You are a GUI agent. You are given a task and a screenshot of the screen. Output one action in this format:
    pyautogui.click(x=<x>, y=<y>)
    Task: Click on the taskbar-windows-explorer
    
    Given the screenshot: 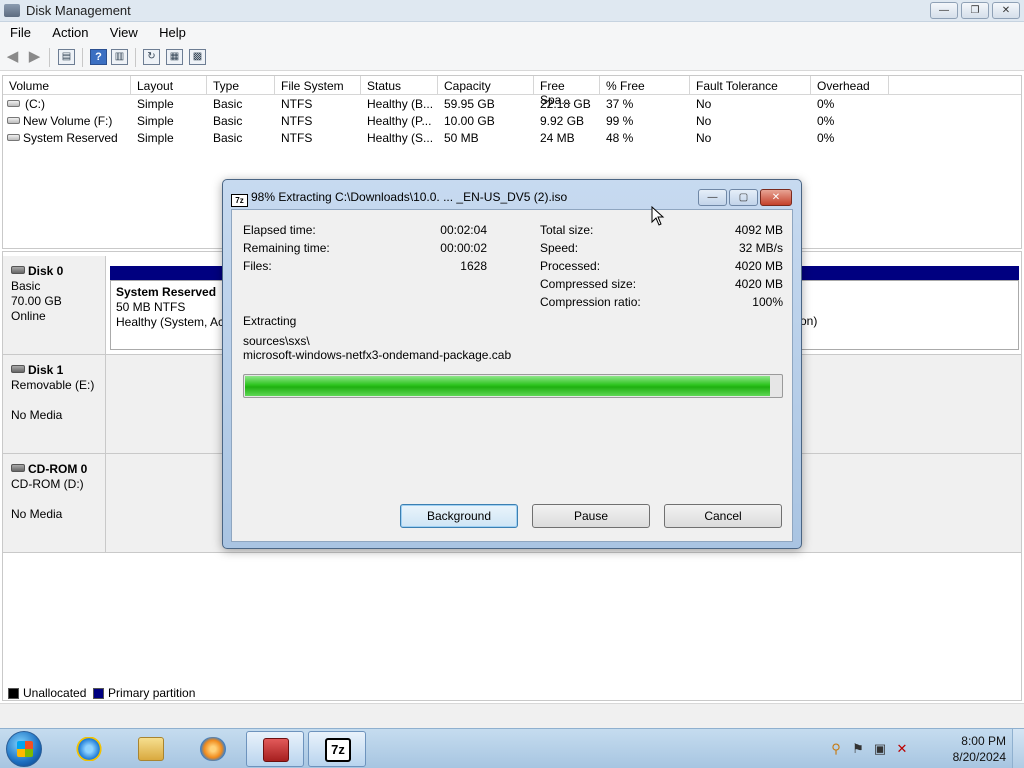 What is the action you would take?
    pyautogui.click(x=151, y=749)
    